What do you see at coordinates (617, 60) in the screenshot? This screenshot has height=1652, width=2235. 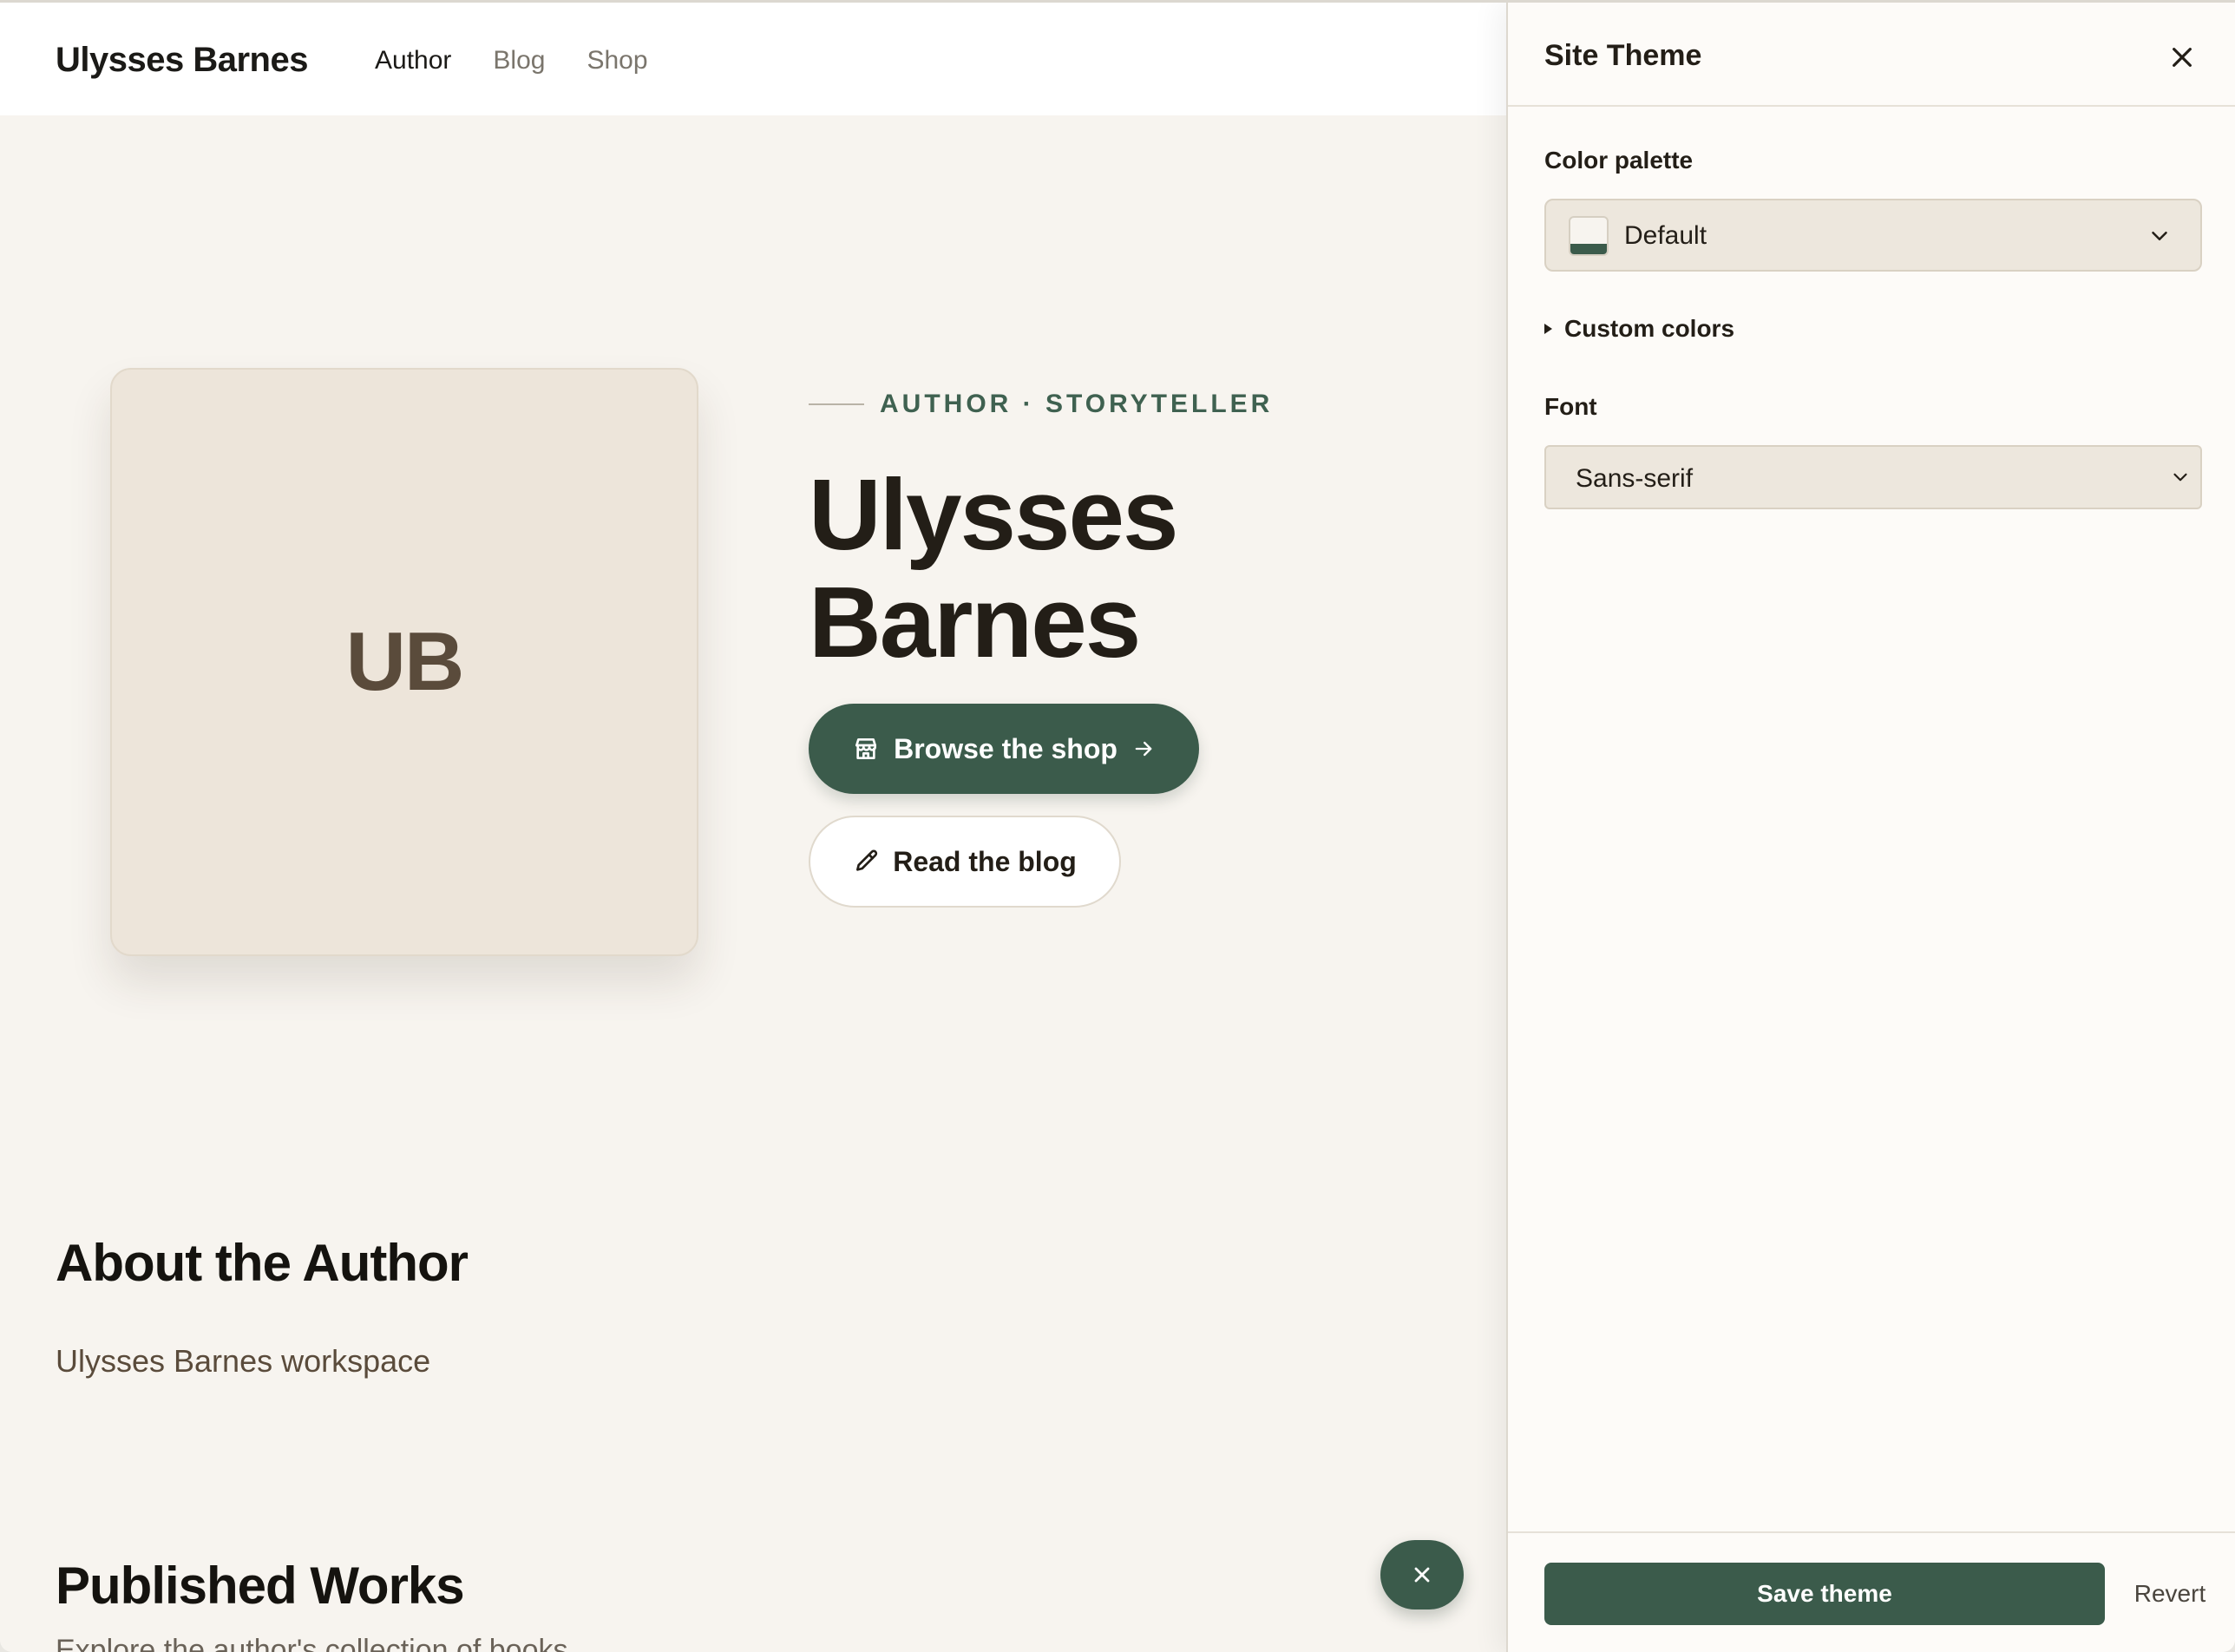 I see `nav-link-shop: Shop` at bounding box center [617, 60].